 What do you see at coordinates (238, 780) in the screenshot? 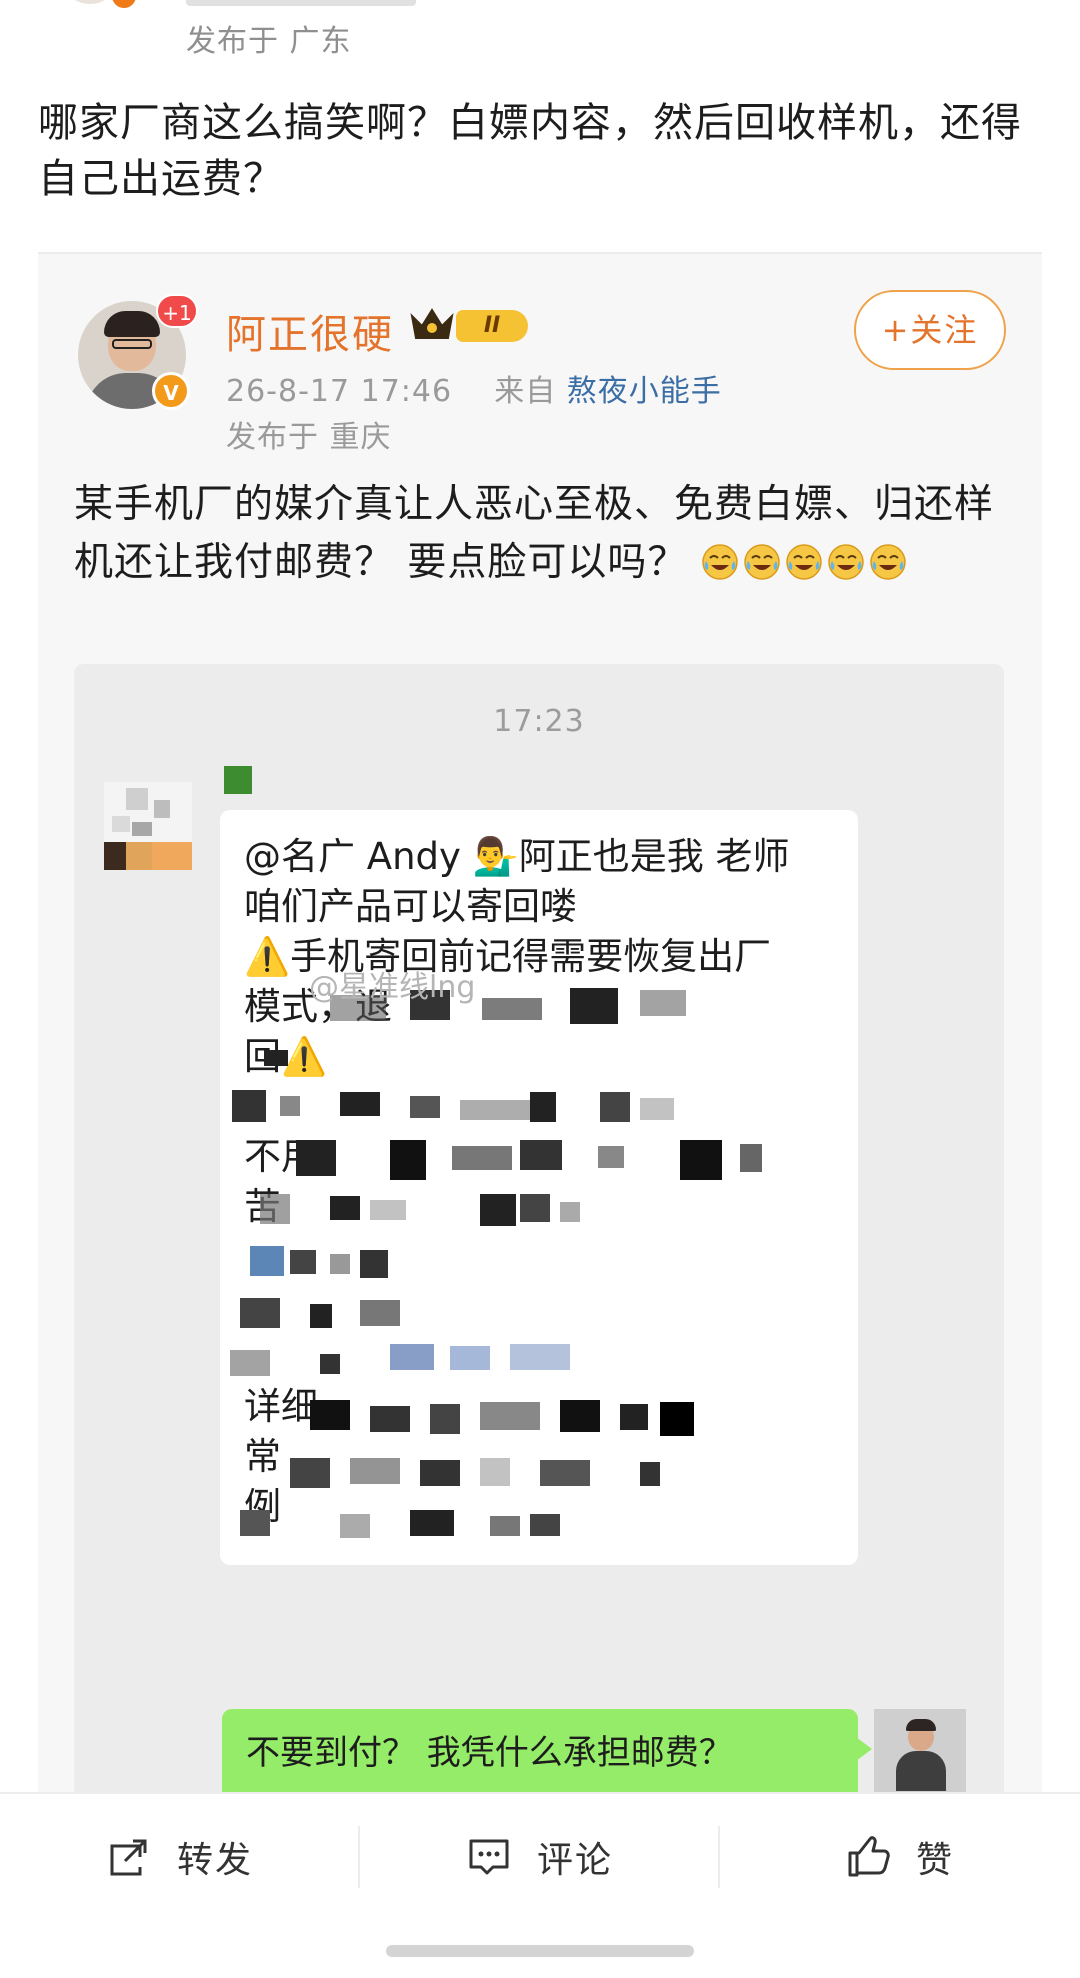
I see `pixelated-name-tag` at bounding box center [238, 780].